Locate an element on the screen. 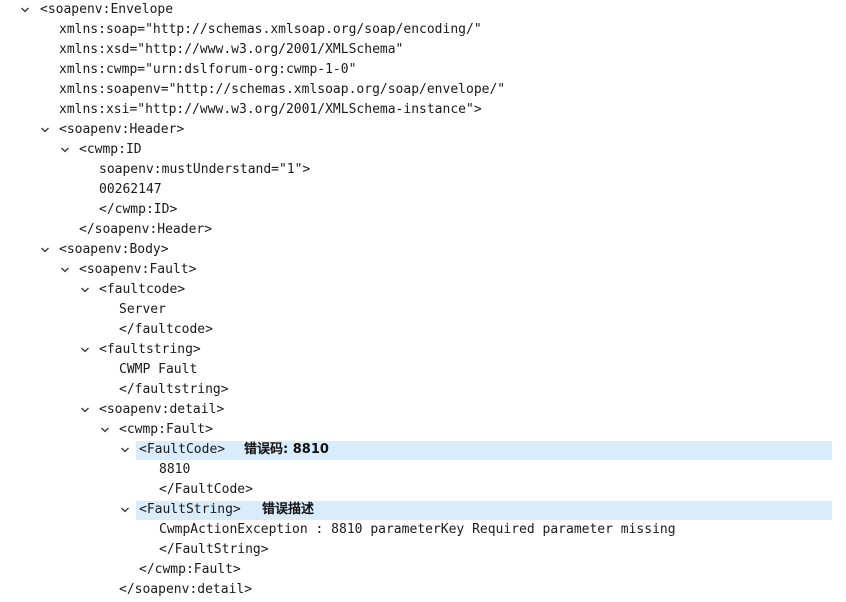 This screenshot has width=846, height=602. tree-row-faultstring: <faultstring> is located at coordinates (423, 350).